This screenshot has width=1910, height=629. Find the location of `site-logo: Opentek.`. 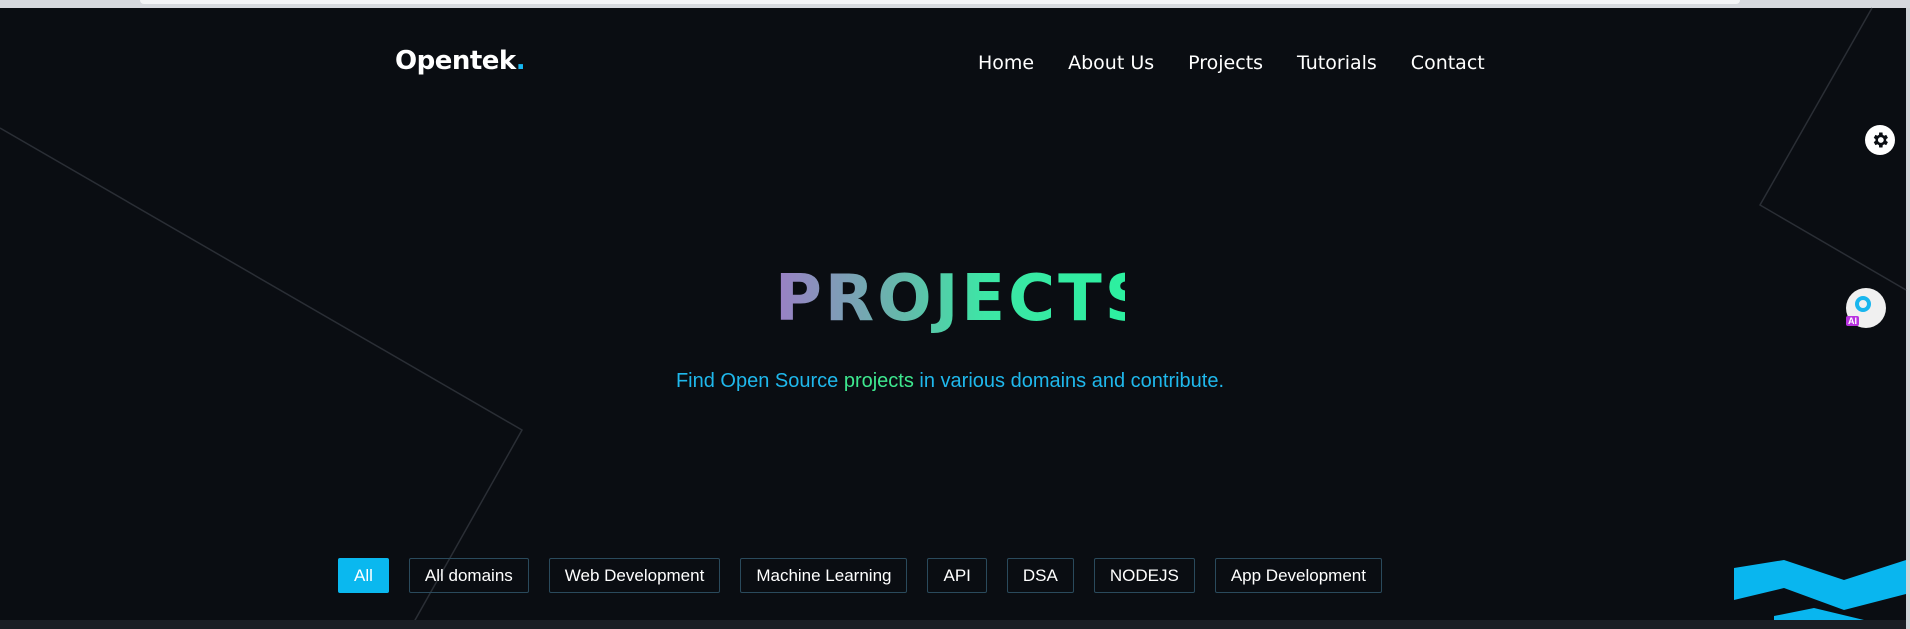

site-logo: Opentek. is located at coordinates (460, 61).